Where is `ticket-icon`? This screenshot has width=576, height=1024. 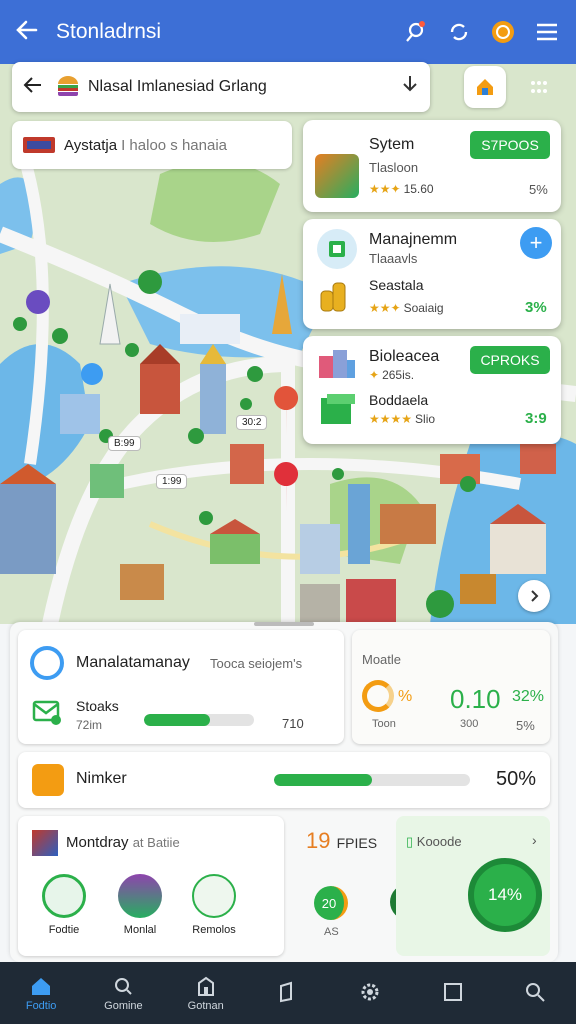
ticket-icon is located at coordinates (39, 145).